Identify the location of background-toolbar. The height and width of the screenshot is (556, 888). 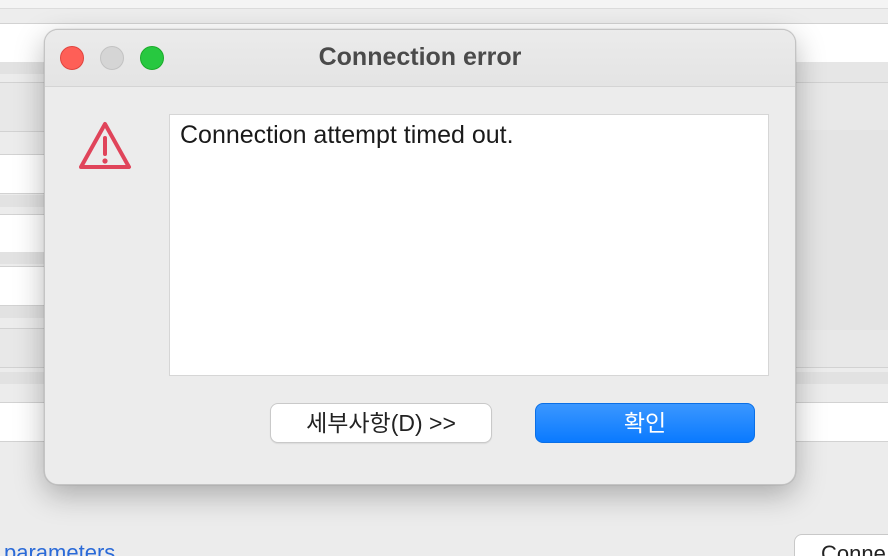
(444, 16).